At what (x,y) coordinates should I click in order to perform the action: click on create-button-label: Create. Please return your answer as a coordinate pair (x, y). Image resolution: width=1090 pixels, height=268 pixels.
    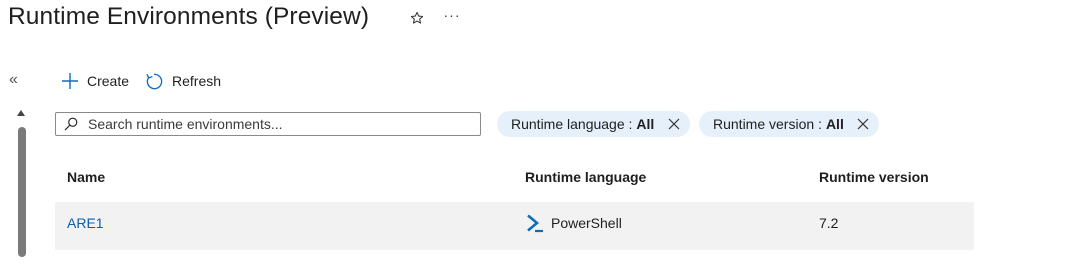
    Looking at the image, I should click on (108, 81).